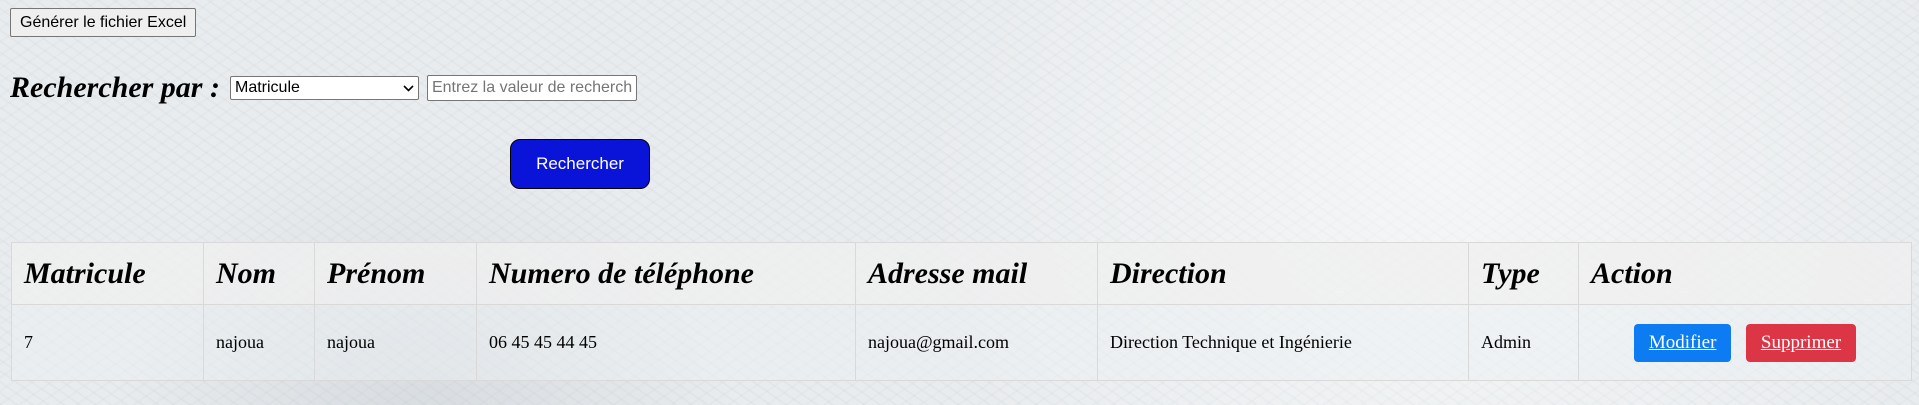 The width and height of the screenshot is (1919, 405). I want to click on column-header-telephone: Numero de téléphone, so click(666, 273).